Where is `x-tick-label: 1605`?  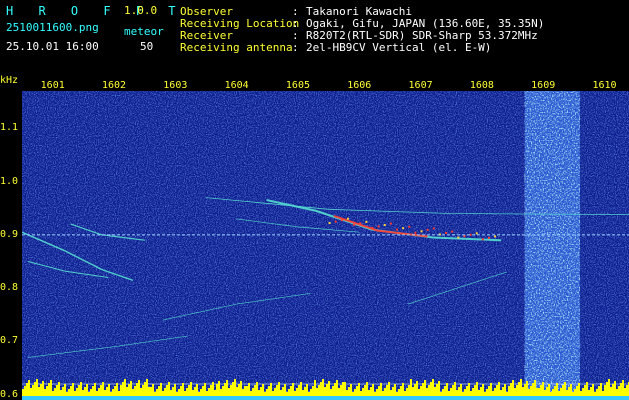
x-tick-label: 1605 is located at coordinates (297, 85).